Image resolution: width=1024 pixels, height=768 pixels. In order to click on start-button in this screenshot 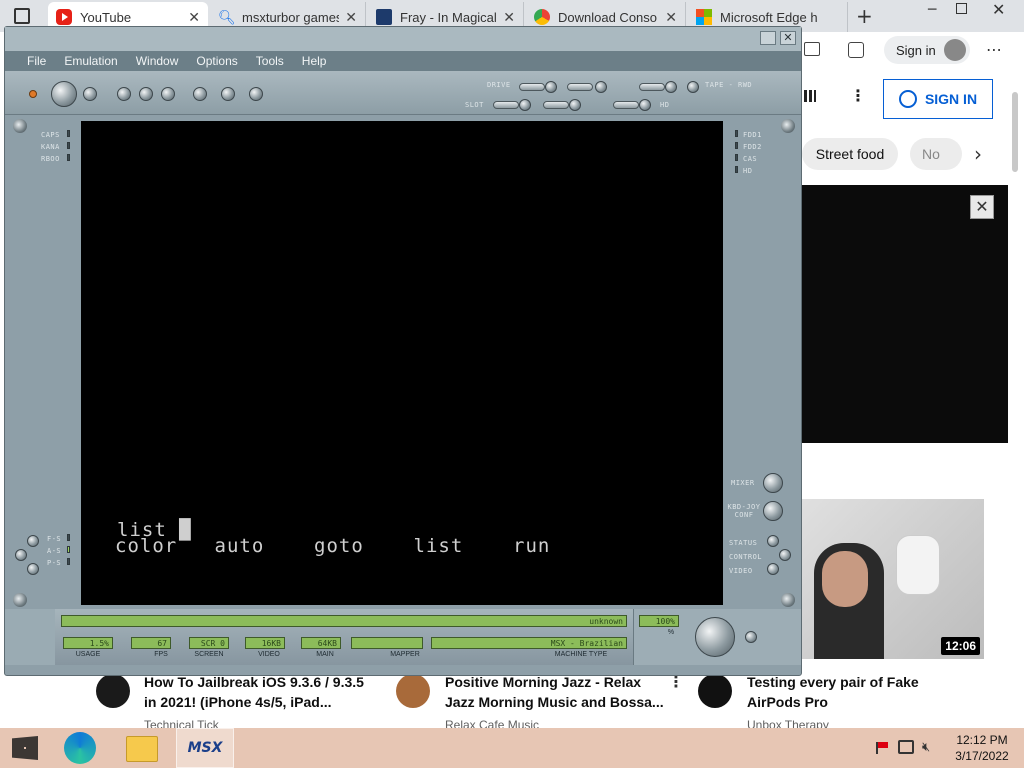, I will do `click(25, 748)`.